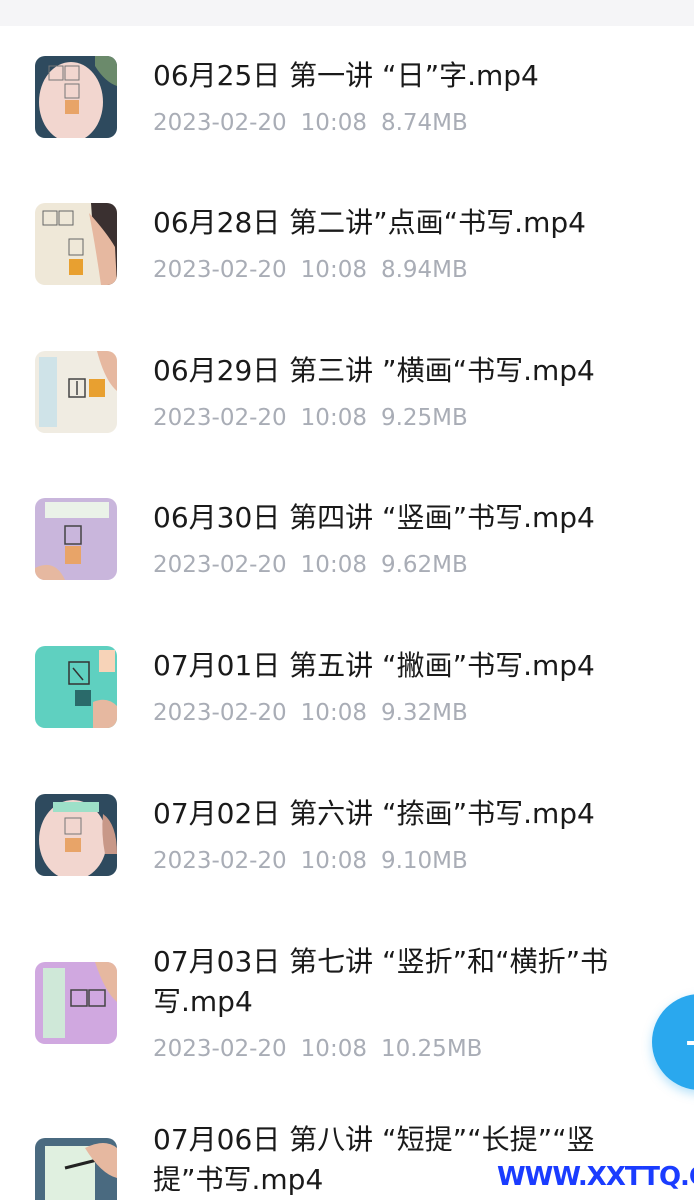  I want to click on file-size: 8.94MB, so click(424, 270).